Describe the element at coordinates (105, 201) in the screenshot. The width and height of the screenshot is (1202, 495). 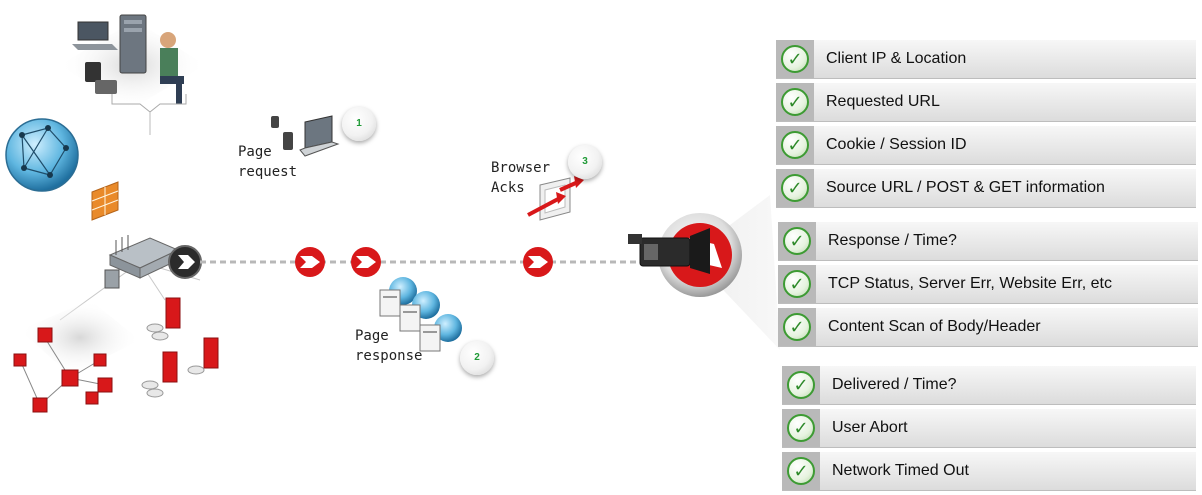
I see `firewall-icon` at that location.